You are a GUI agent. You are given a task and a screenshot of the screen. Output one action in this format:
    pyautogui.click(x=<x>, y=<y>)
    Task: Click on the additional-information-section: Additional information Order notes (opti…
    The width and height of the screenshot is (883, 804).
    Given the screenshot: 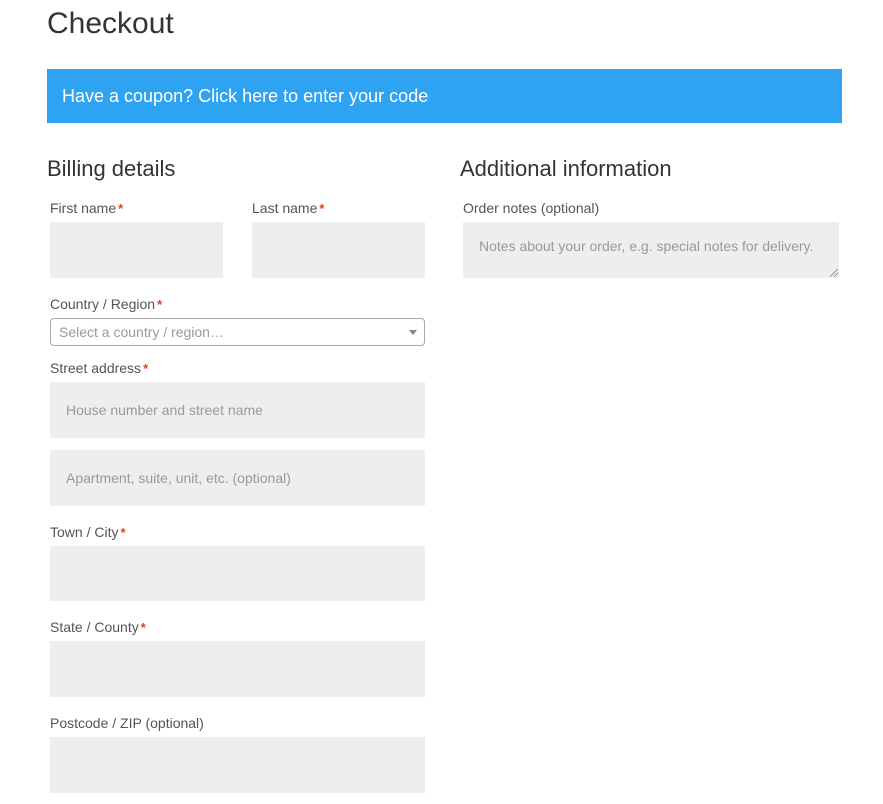 What is the action you would take?
    pyautogui.click(x=651, y=214)
    